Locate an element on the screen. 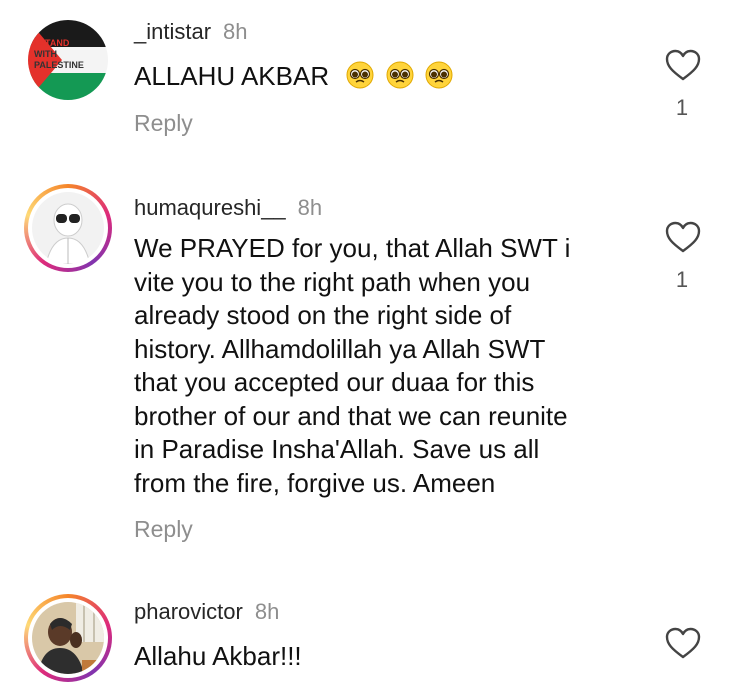 This screenshot has height=685, width=740. comment-text: Allahu Akbar!!! is located at coordinates (218, 656).